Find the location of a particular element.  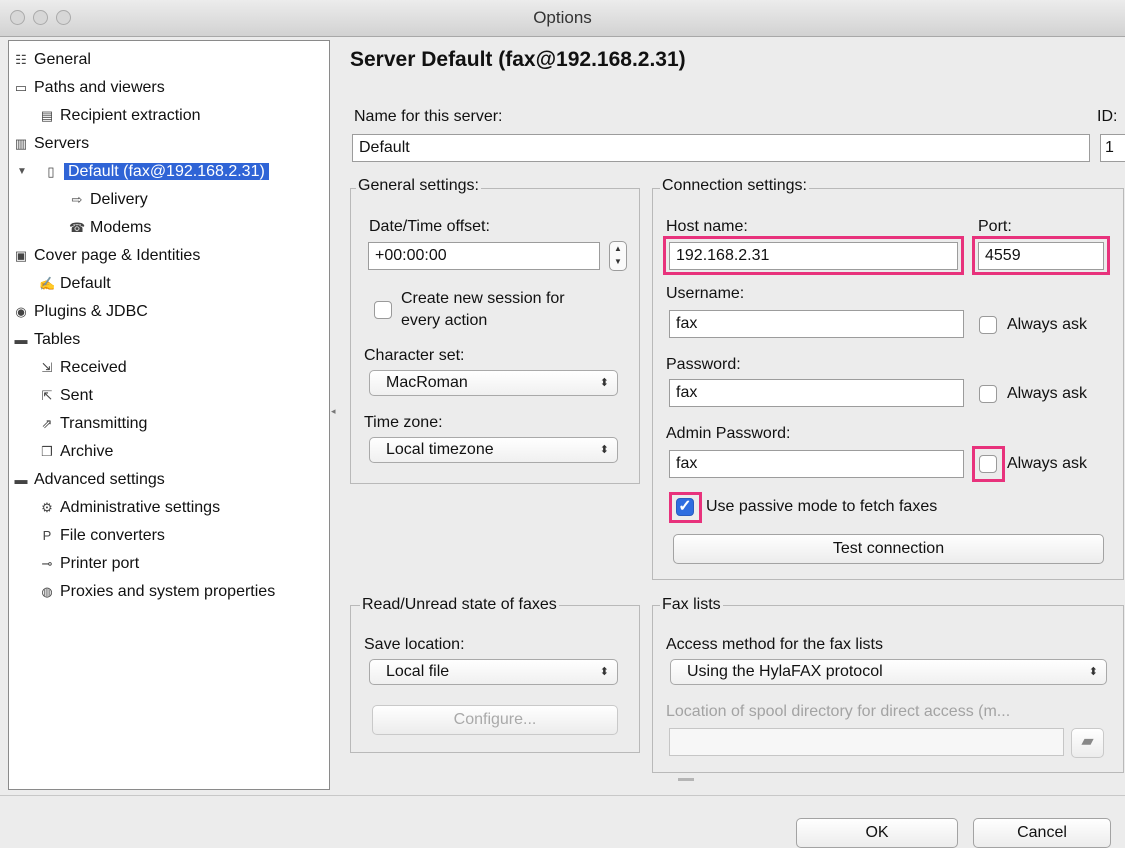

tree-item: ▬ Tables is located at coordinates (47, 340).